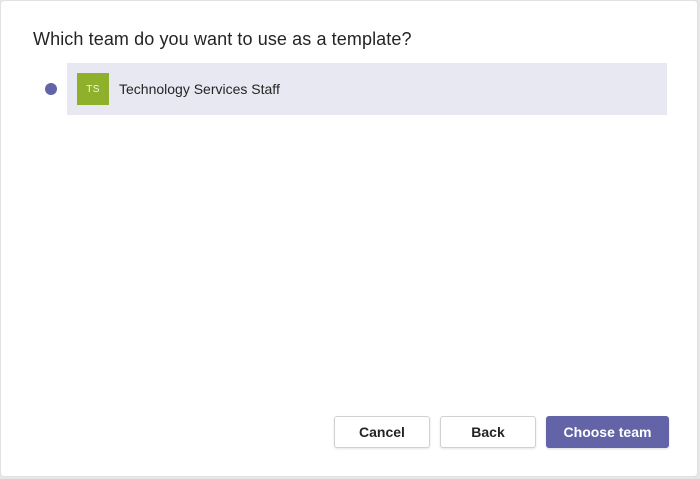  I want to click on cancel-button: Cancel, so click(382, 432).